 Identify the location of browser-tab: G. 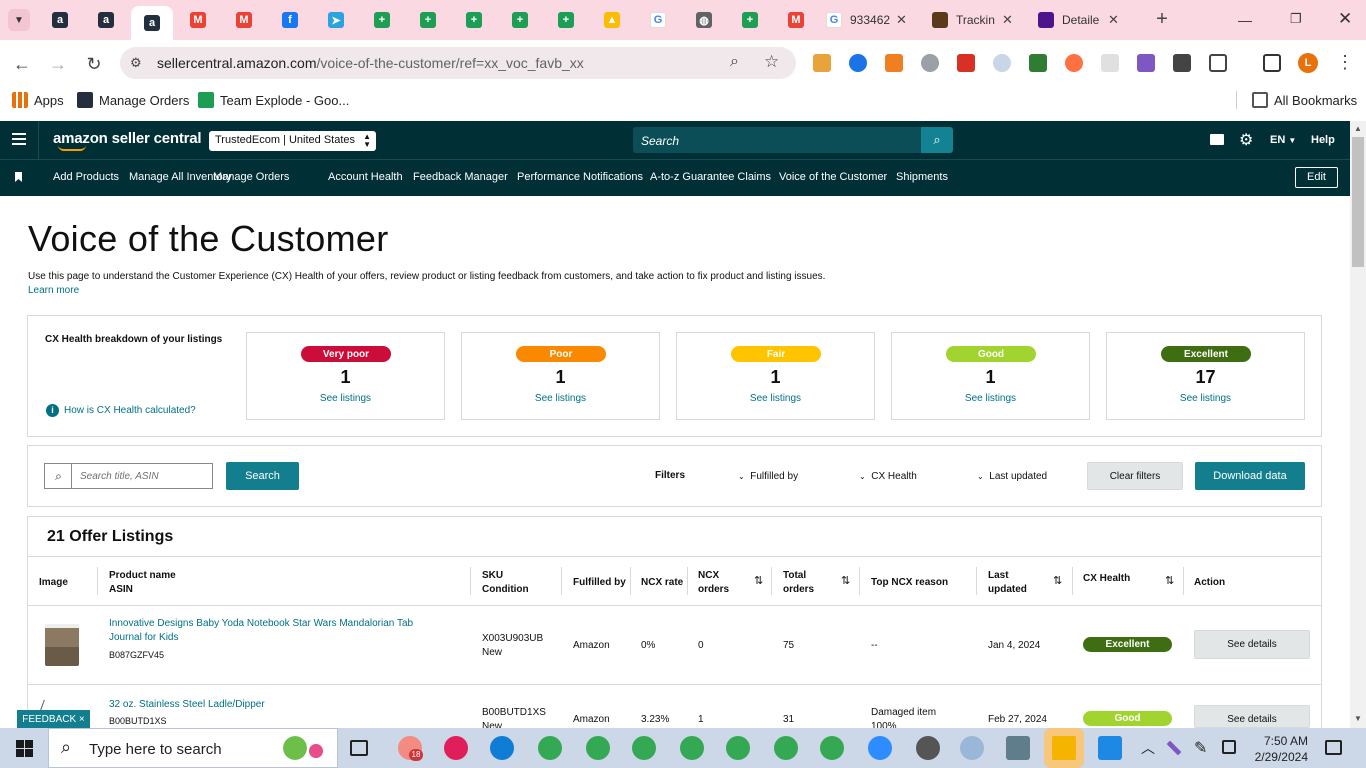
(658, 20).